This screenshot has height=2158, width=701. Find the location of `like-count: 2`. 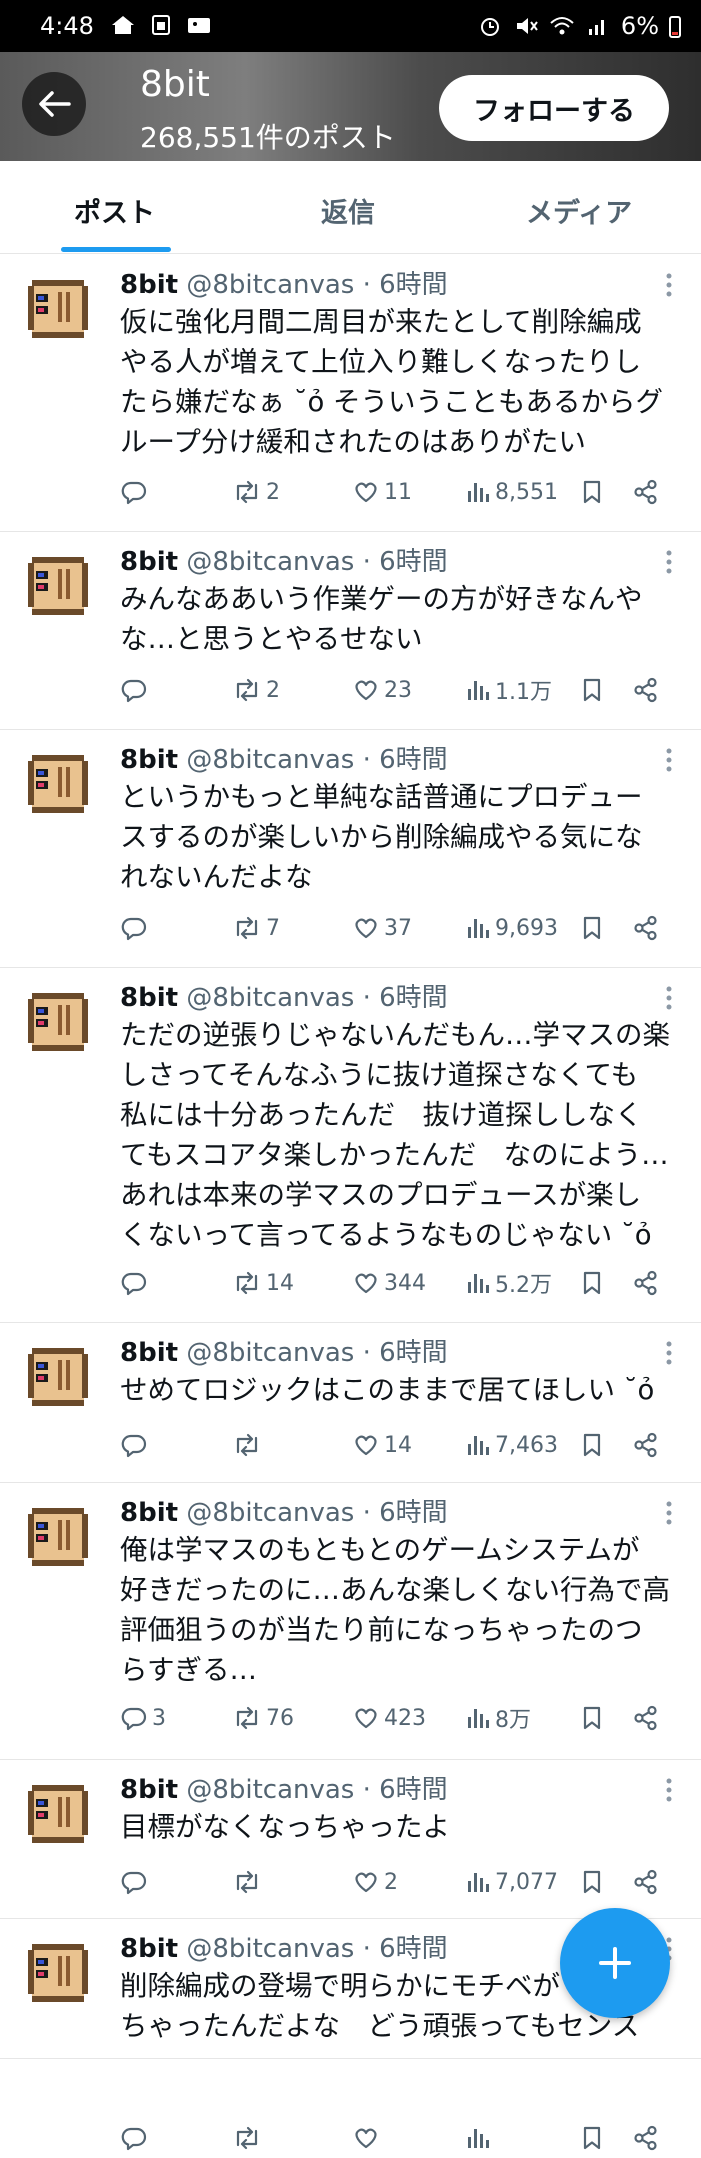

like-count: 2 is located at coordinates (391, 1882).